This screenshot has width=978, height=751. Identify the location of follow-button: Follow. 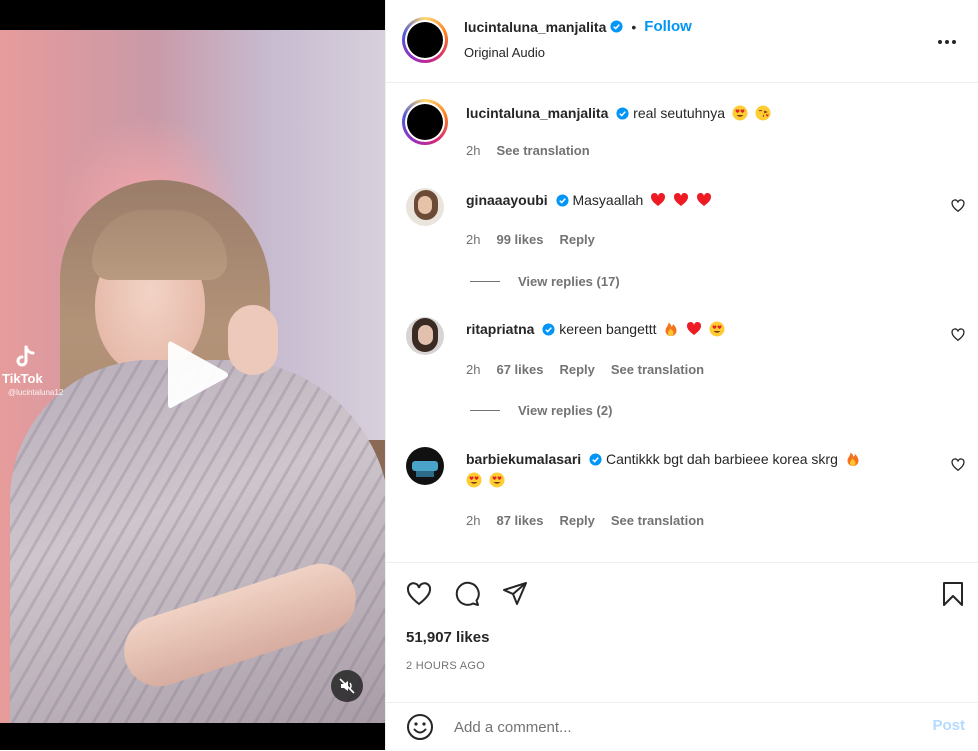
(668, 26).